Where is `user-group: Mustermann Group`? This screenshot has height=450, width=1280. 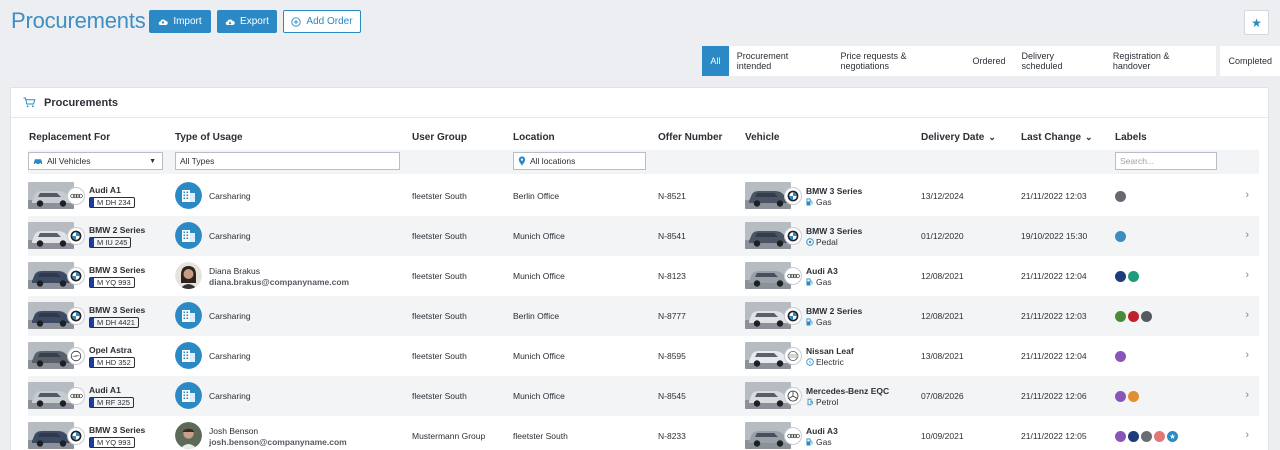 user-group: Mustermann Group is located at coordinates (449, 436).